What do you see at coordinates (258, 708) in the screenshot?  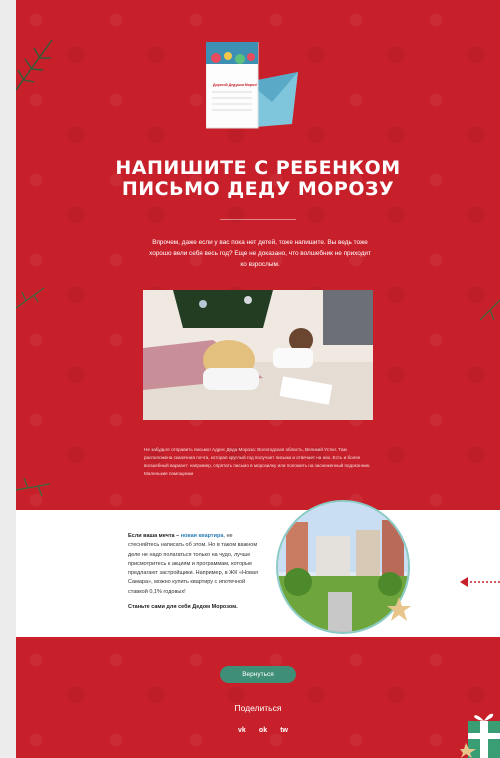 I see `share-label: Поделиться` at bounding box center [258, 708].